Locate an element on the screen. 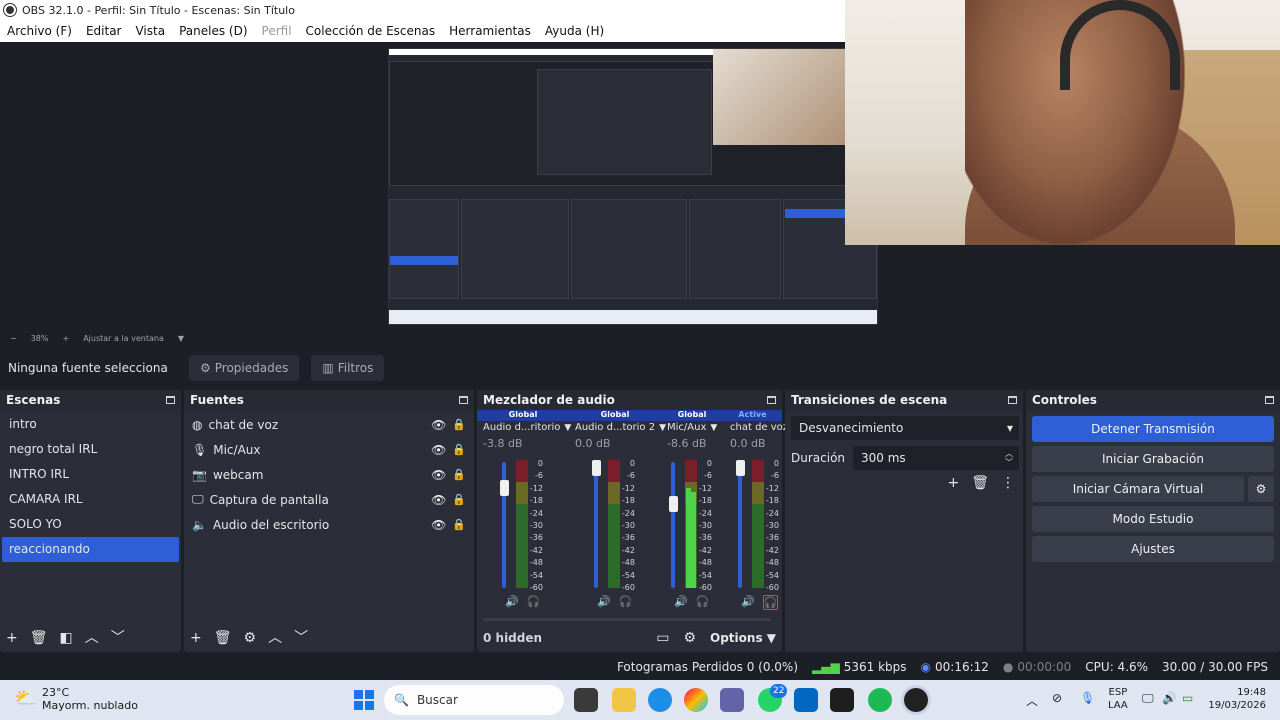 This screenshot has height=720, width=1280. windows-start-icon is located at coordinates (364, 700).